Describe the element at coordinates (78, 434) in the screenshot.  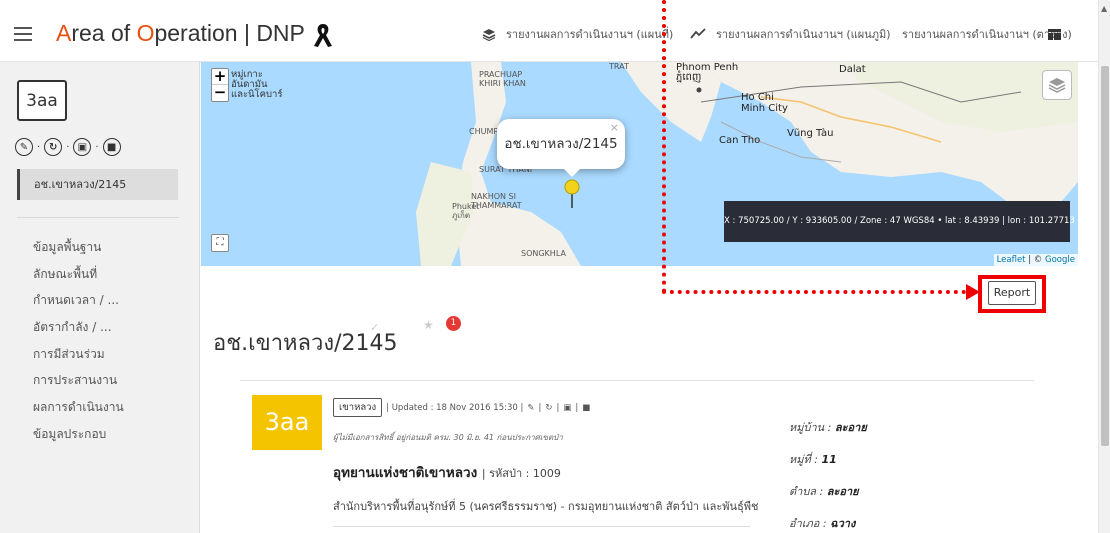
I see `sidebar-item-supporting-info: ข้อมูลประกอบ` at that location.